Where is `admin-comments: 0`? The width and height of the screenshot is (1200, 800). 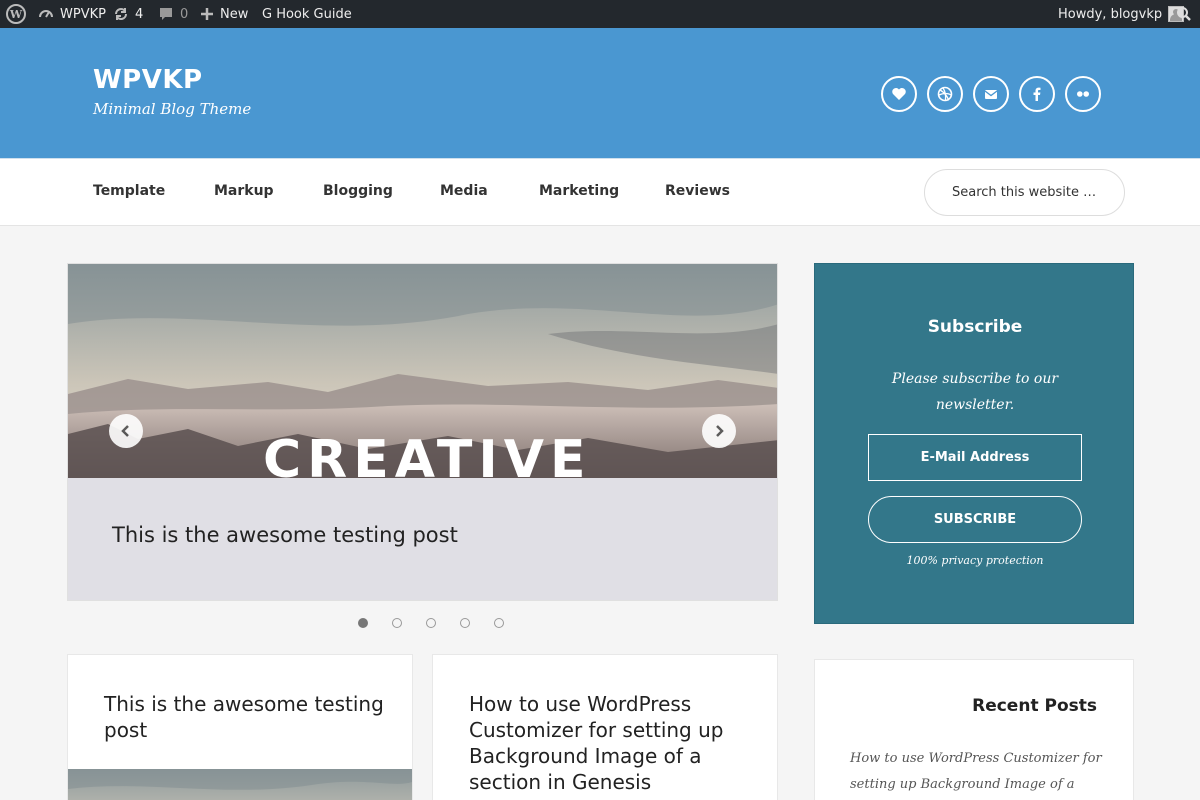 admin-comments: 0 is located at coordinates (173, 14).